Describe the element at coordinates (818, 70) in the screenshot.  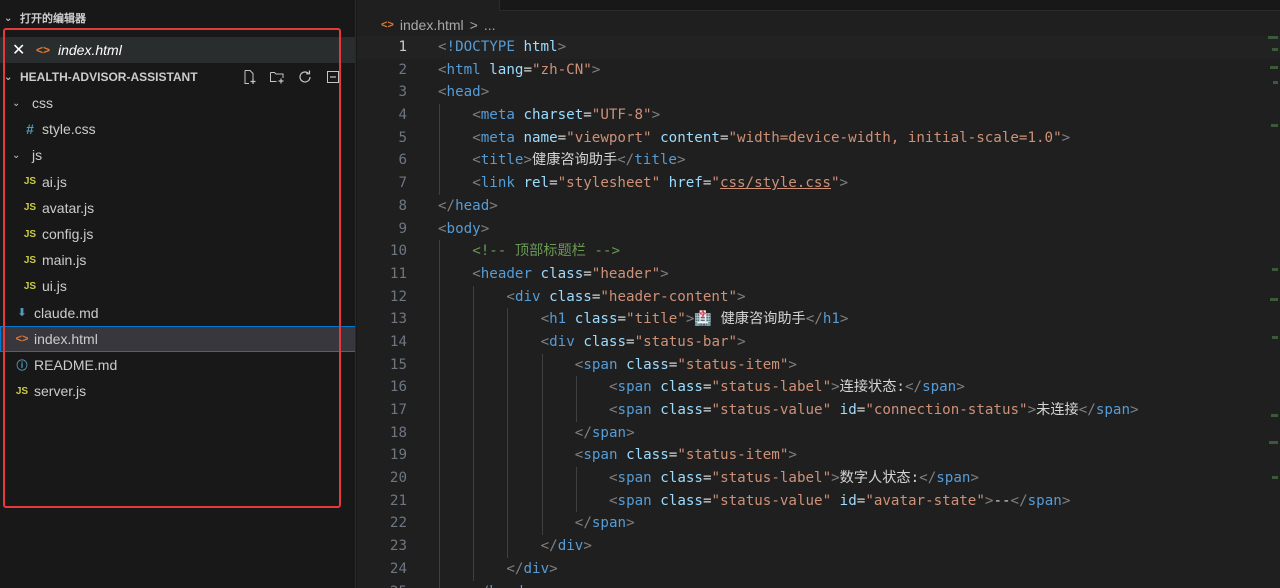
I see `code-line: 2 <html lang="zh-CN">` at that location.